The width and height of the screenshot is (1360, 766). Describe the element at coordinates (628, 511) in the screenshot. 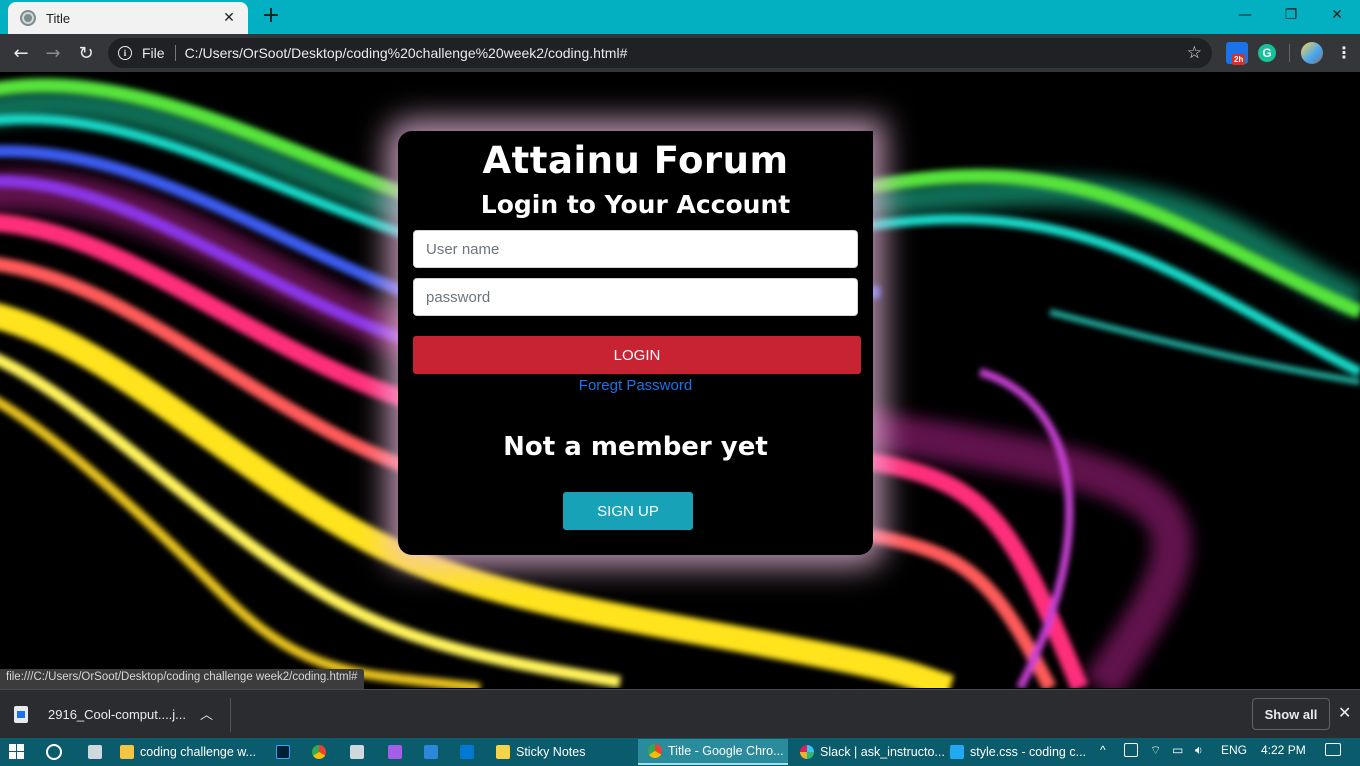

I see `signup-button: SIGN UP` at that location.